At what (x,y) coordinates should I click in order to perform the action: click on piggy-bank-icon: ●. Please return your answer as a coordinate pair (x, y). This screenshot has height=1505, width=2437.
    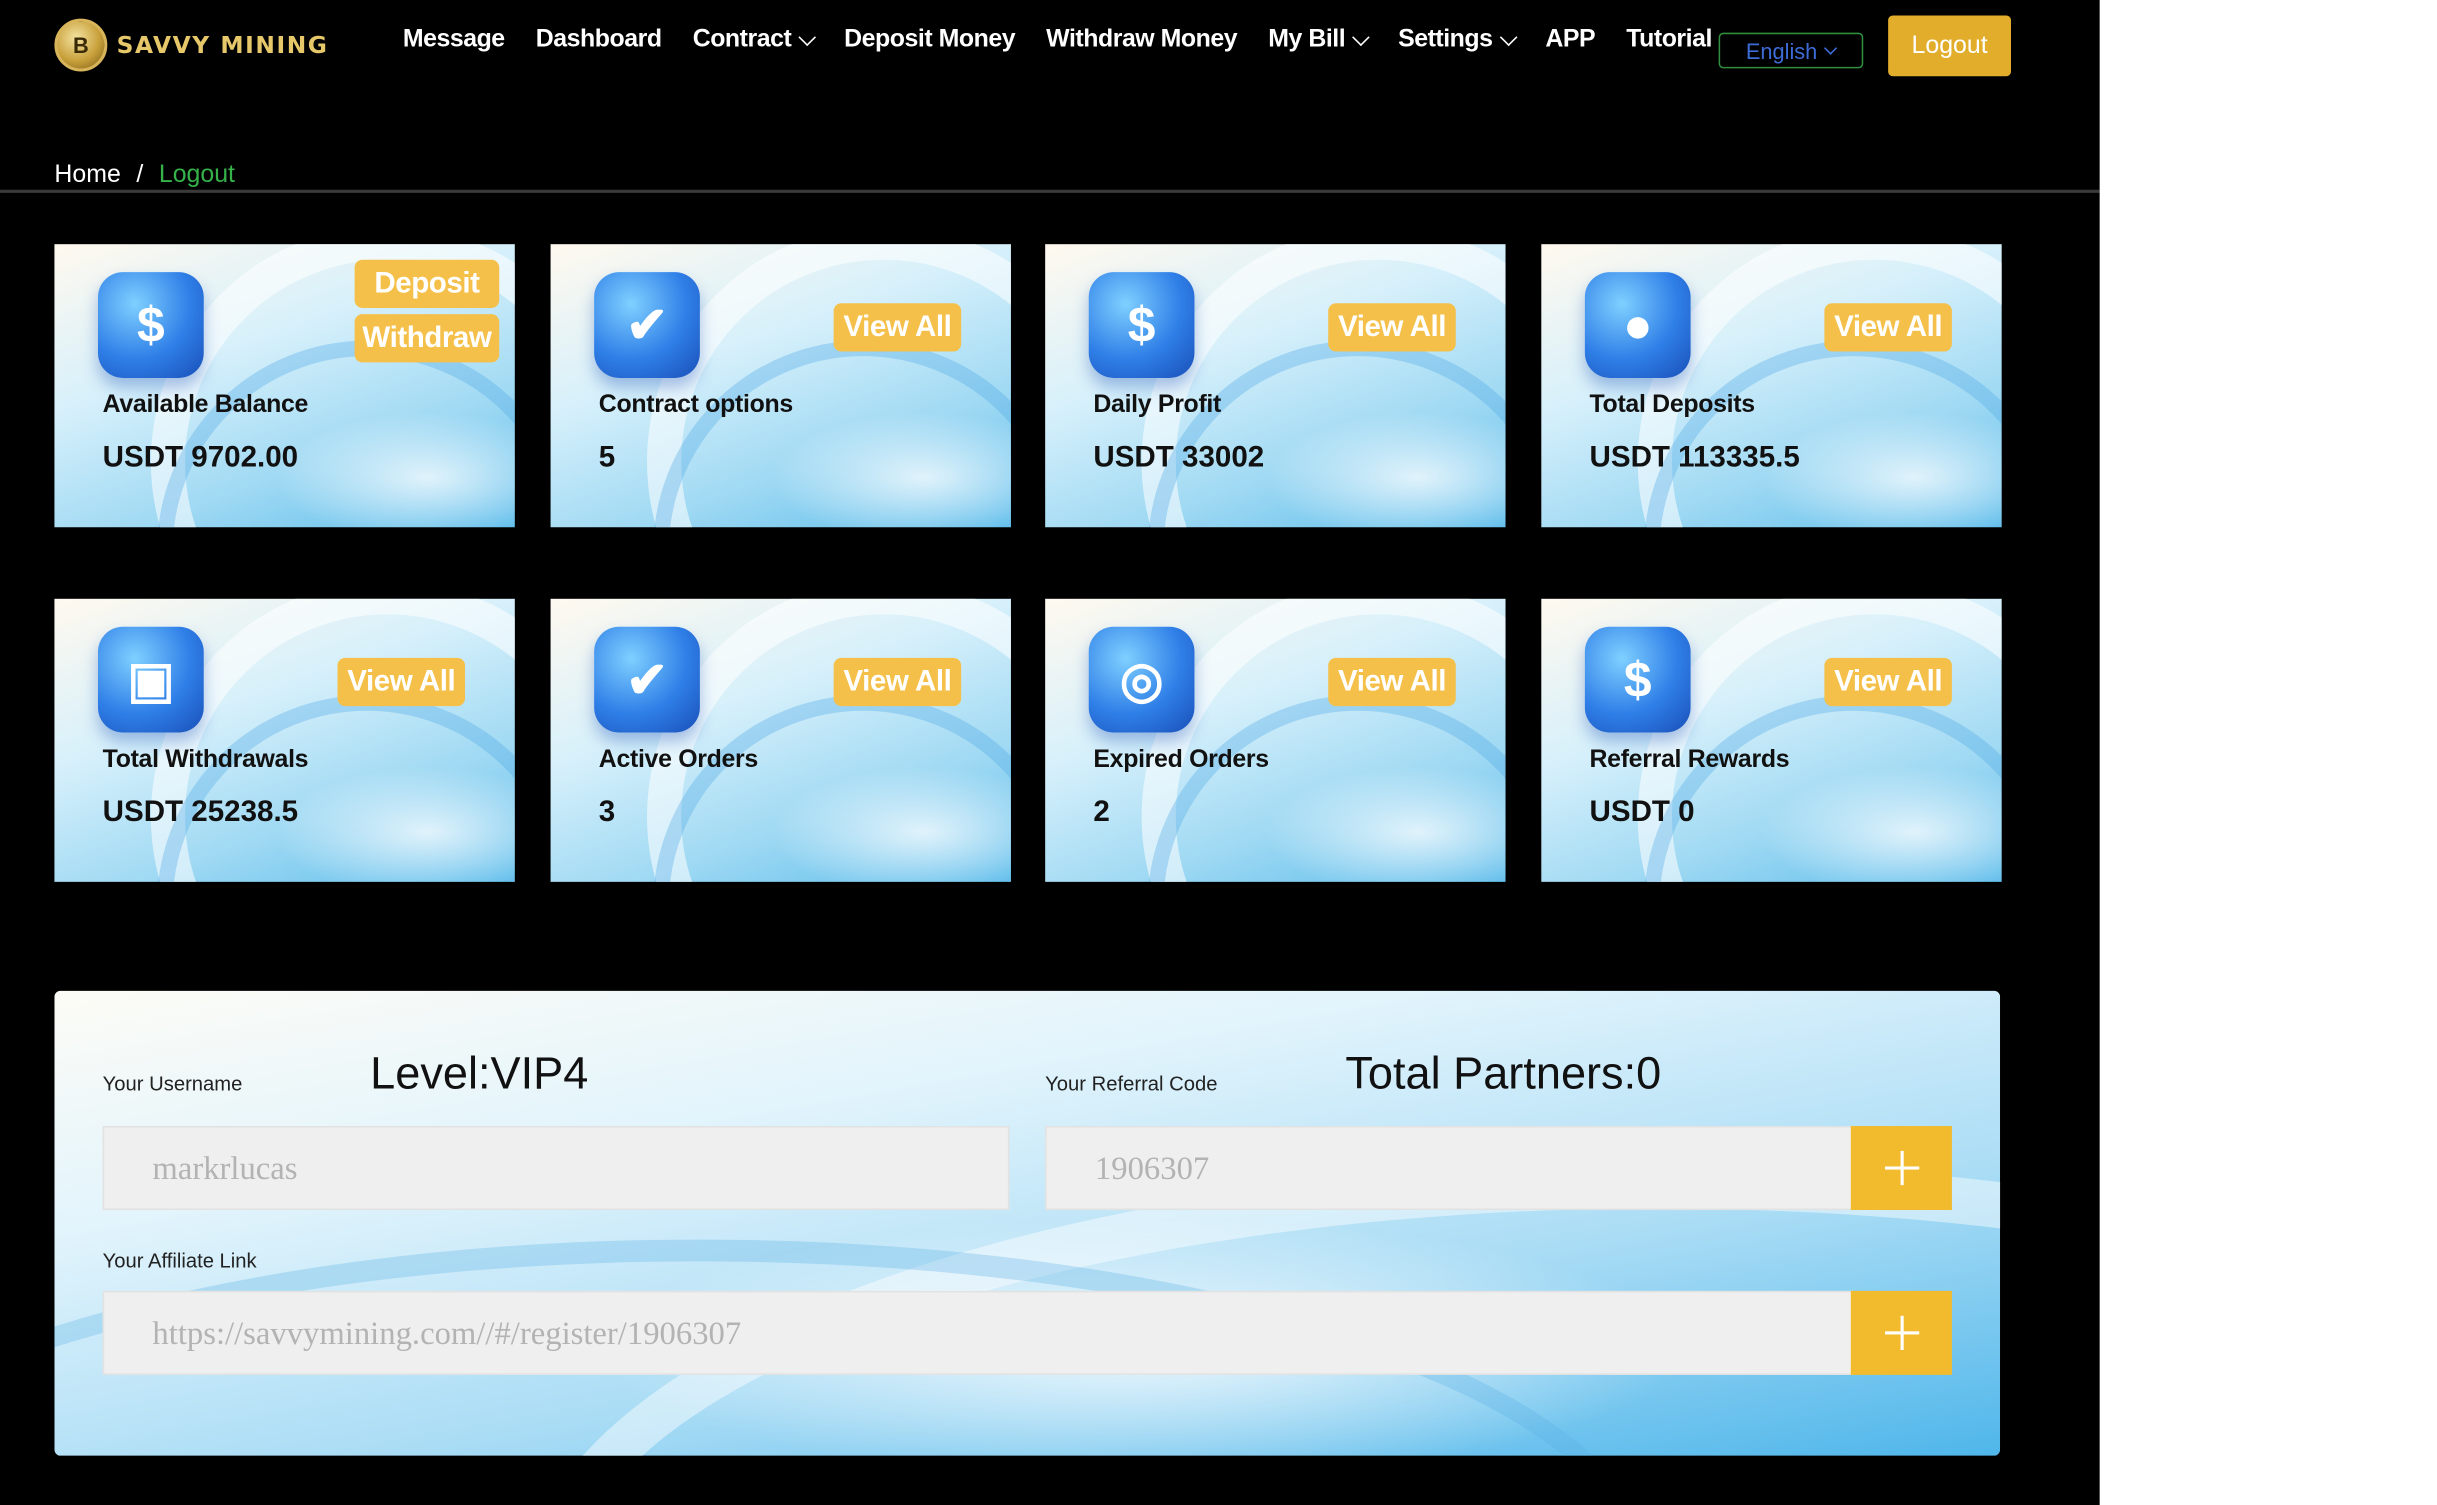
    Looking at the image, I should click on (1637, 325).